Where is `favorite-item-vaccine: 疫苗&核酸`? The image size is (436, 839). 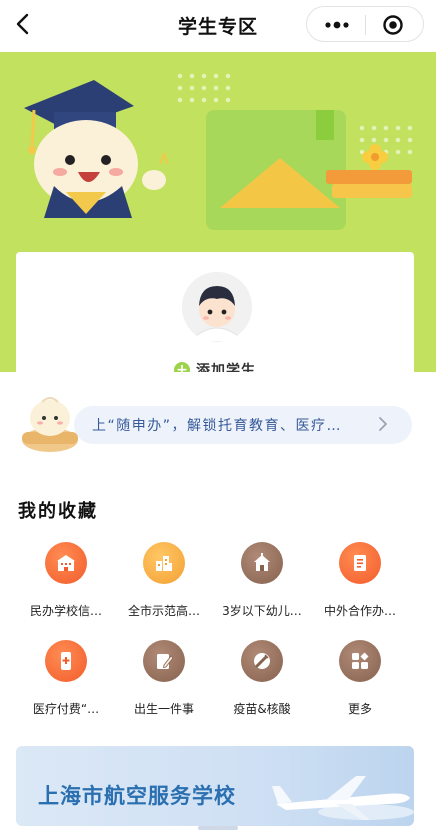 favorite-item-vaccine: 疫苗&核酸 is located at coordinates (262, 680).